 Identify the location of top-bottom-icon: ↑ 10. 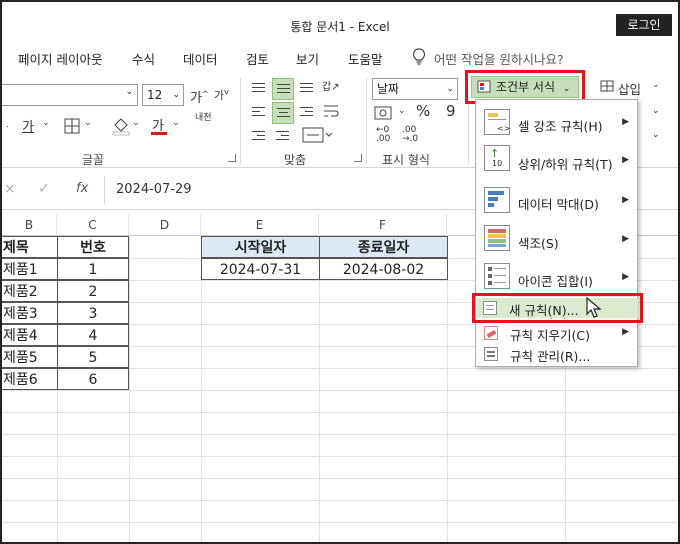
(497, 158).